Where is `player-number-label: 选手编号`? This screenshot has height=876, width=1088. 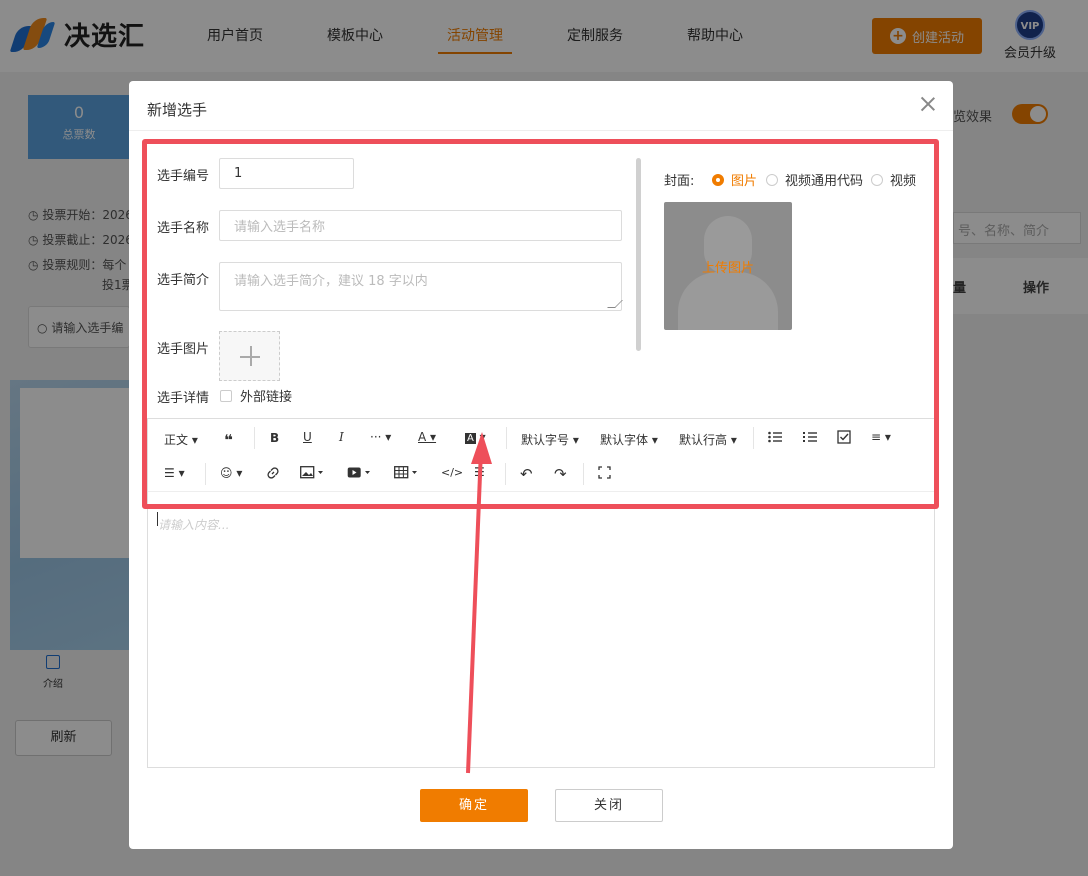
player-number-label: 选手编号 is located at coordinates (183, 176).